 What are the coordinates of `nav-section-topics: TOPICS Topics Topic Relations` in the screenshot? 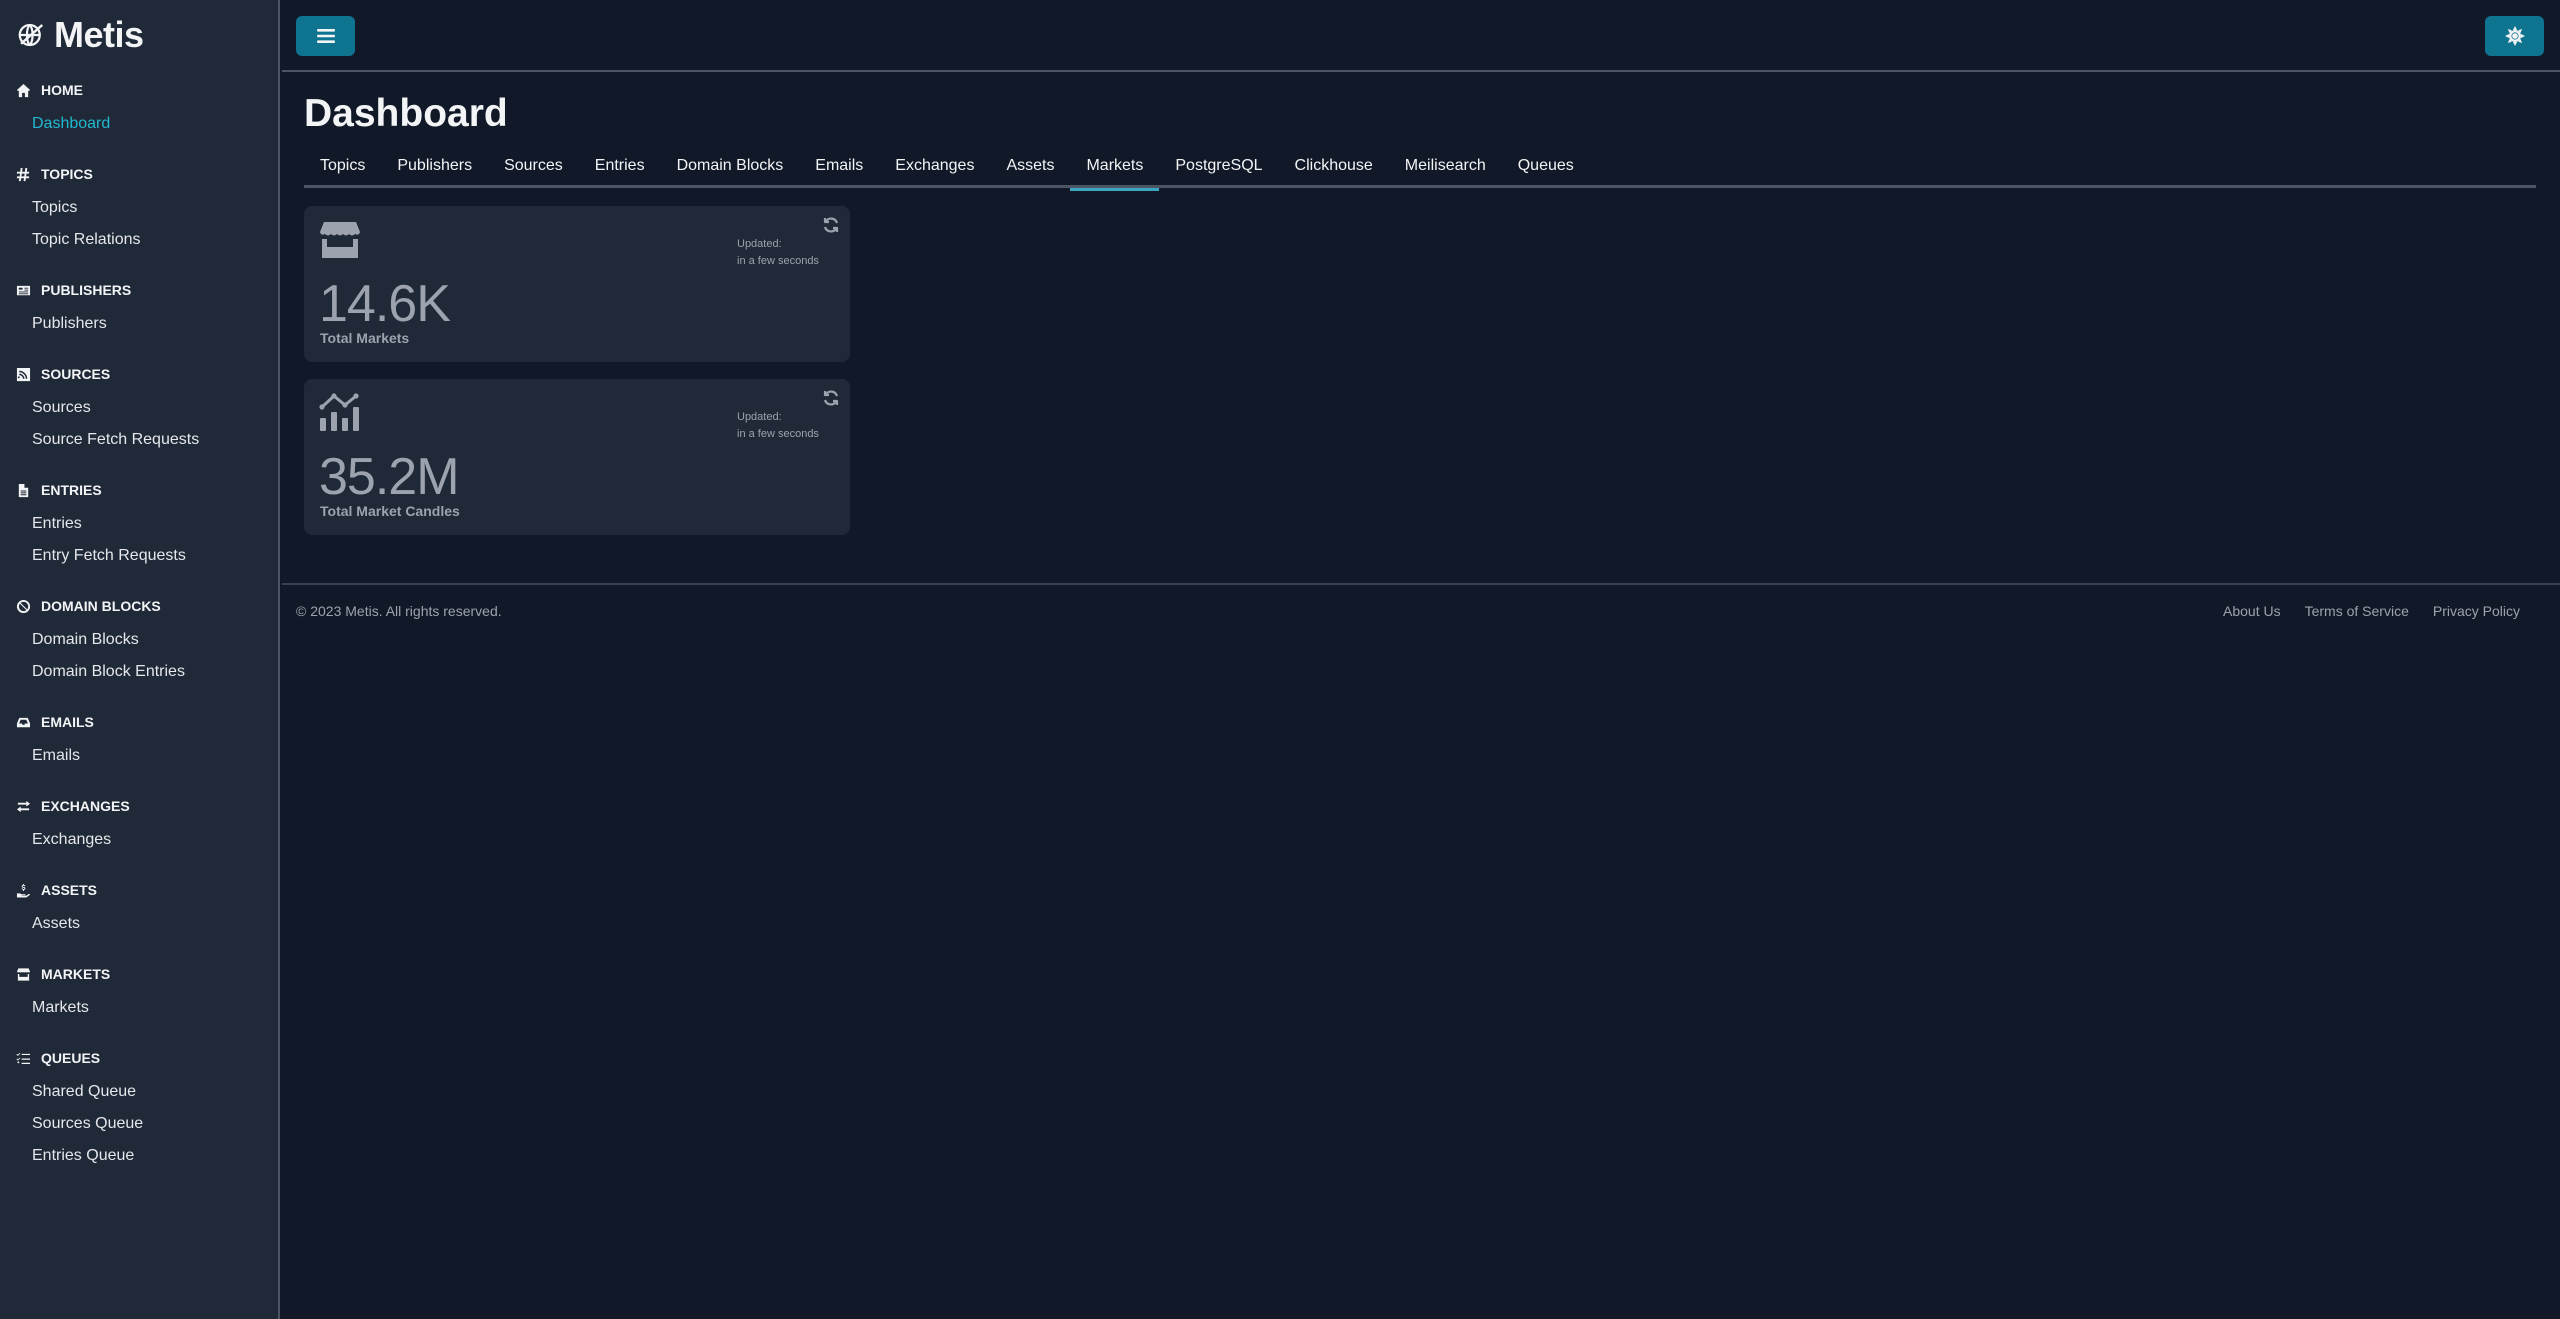 It's located at (139, 209).